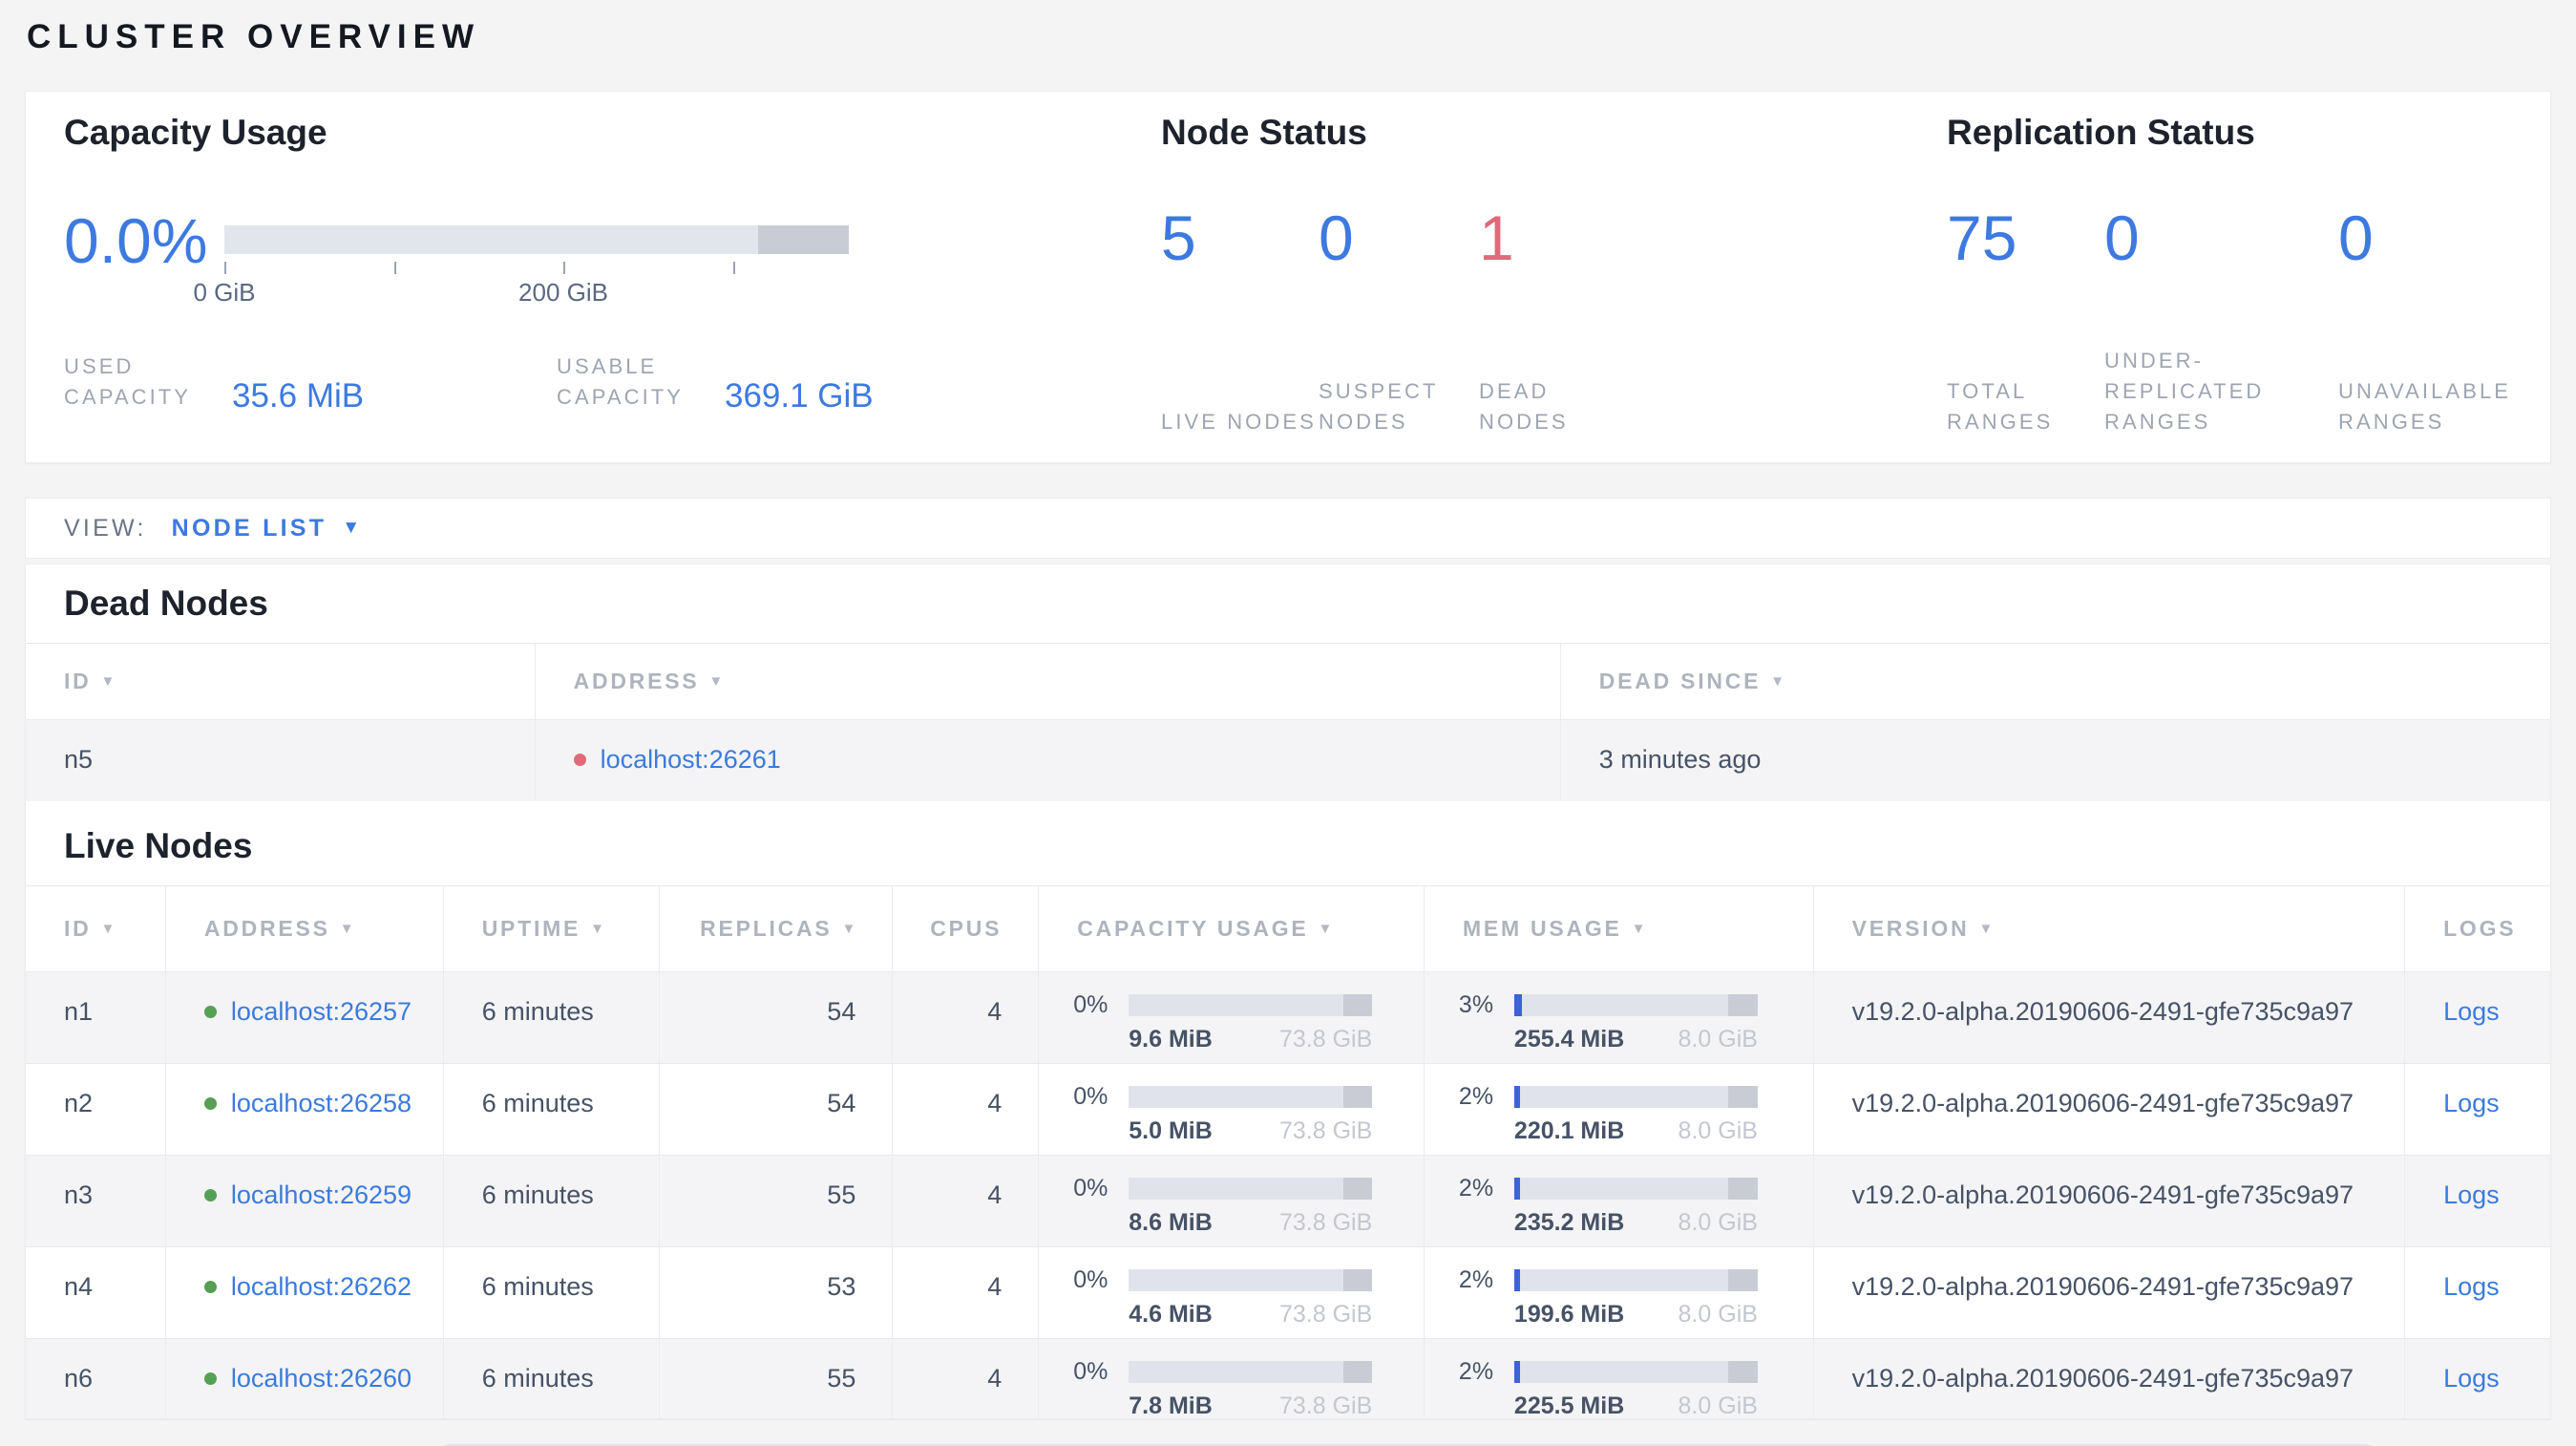 This screenshot has width=2576, height=1446. What do you see at coordinates (321, 1195) in the screenshot?
I see `node-address-link: localhost:26259` at bounding box center [321, 1195].